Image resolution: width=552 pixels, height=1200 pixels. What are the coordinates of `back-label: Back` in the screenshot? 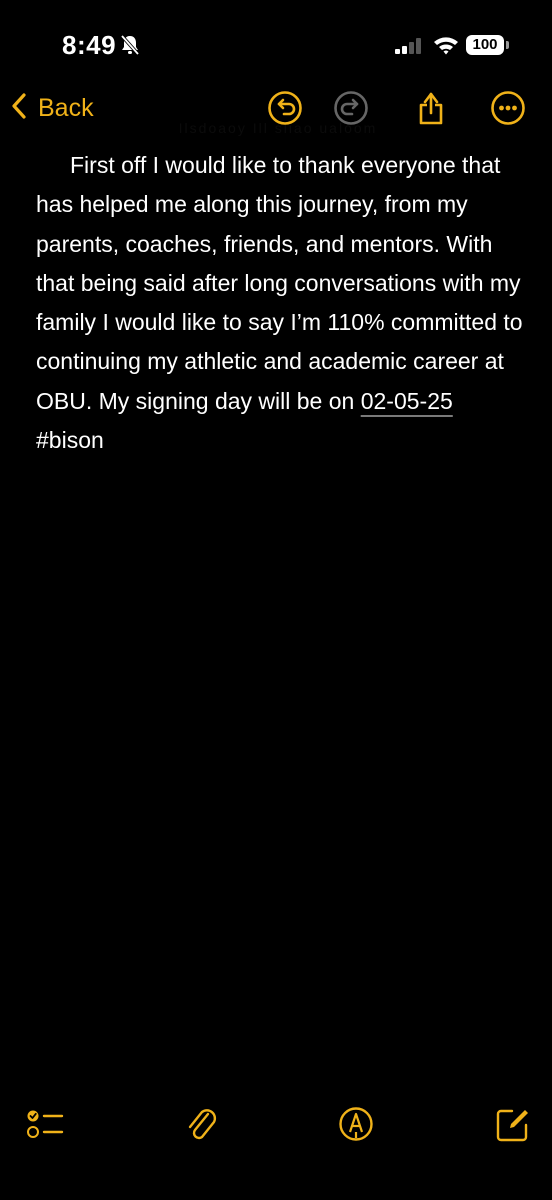 It's located at (66, 107).